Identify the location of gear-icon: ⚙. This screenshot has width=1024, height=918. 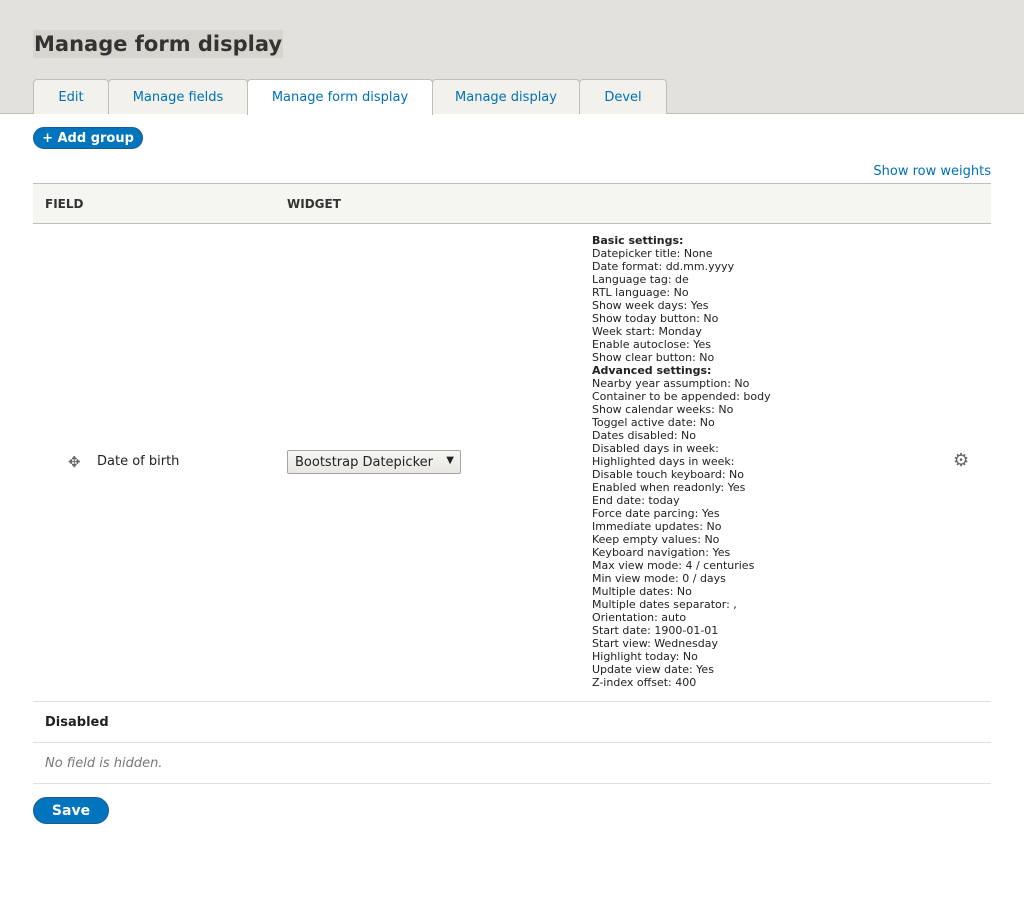
(961, 460).